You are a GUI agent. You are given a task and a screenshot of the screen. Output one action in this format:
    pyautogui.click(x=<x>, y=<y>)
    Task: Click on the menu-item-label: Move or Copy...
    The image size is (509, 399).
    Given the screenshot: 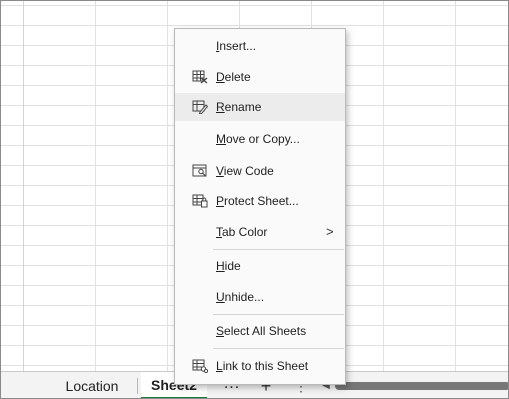 What is the action you would take?
    pyautogui.click(x=258, y=139)
    